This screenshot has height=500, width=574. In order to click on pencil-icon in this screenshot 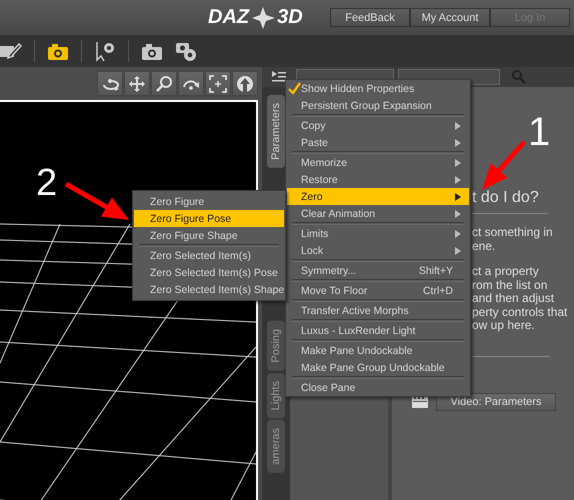, I will do `click(11, 51)`.